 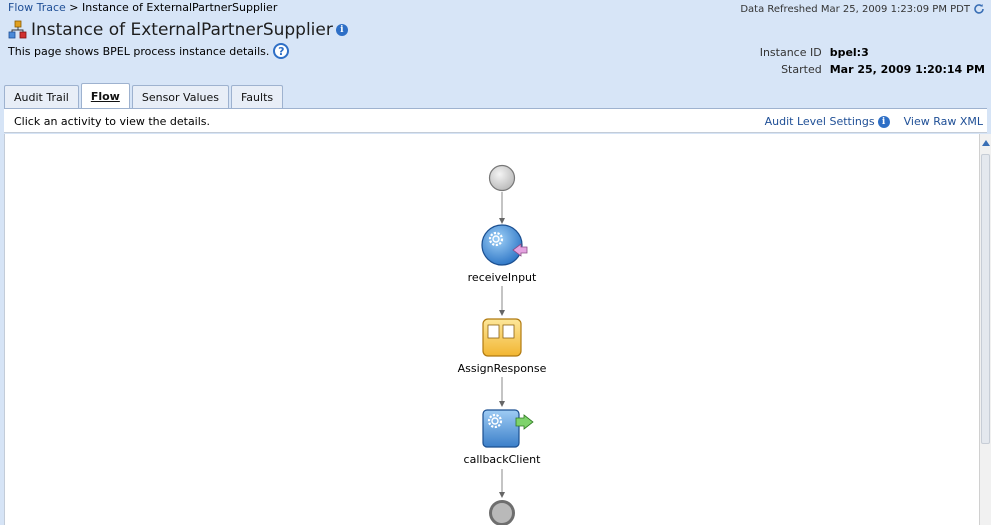 I want to click on breadcrumb-current: Instance of ExternalPartnerSupplier, so click(x=180, y=7).